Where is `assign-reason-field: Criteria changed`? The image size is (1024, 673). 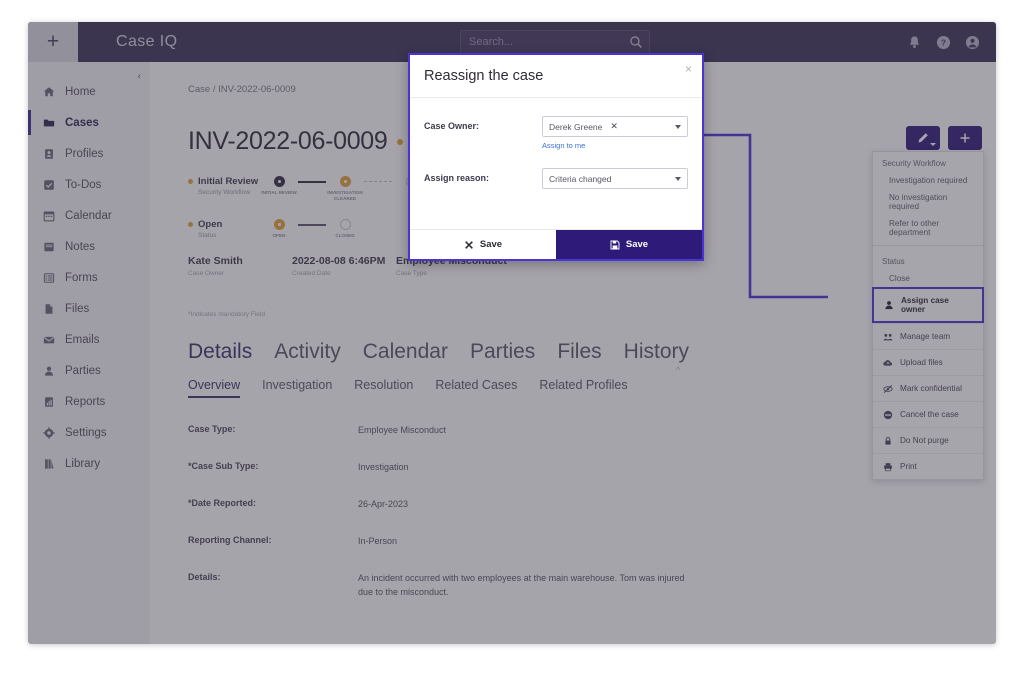
assign-reason-field: Criteria changed is located at coordinates (615, 178).